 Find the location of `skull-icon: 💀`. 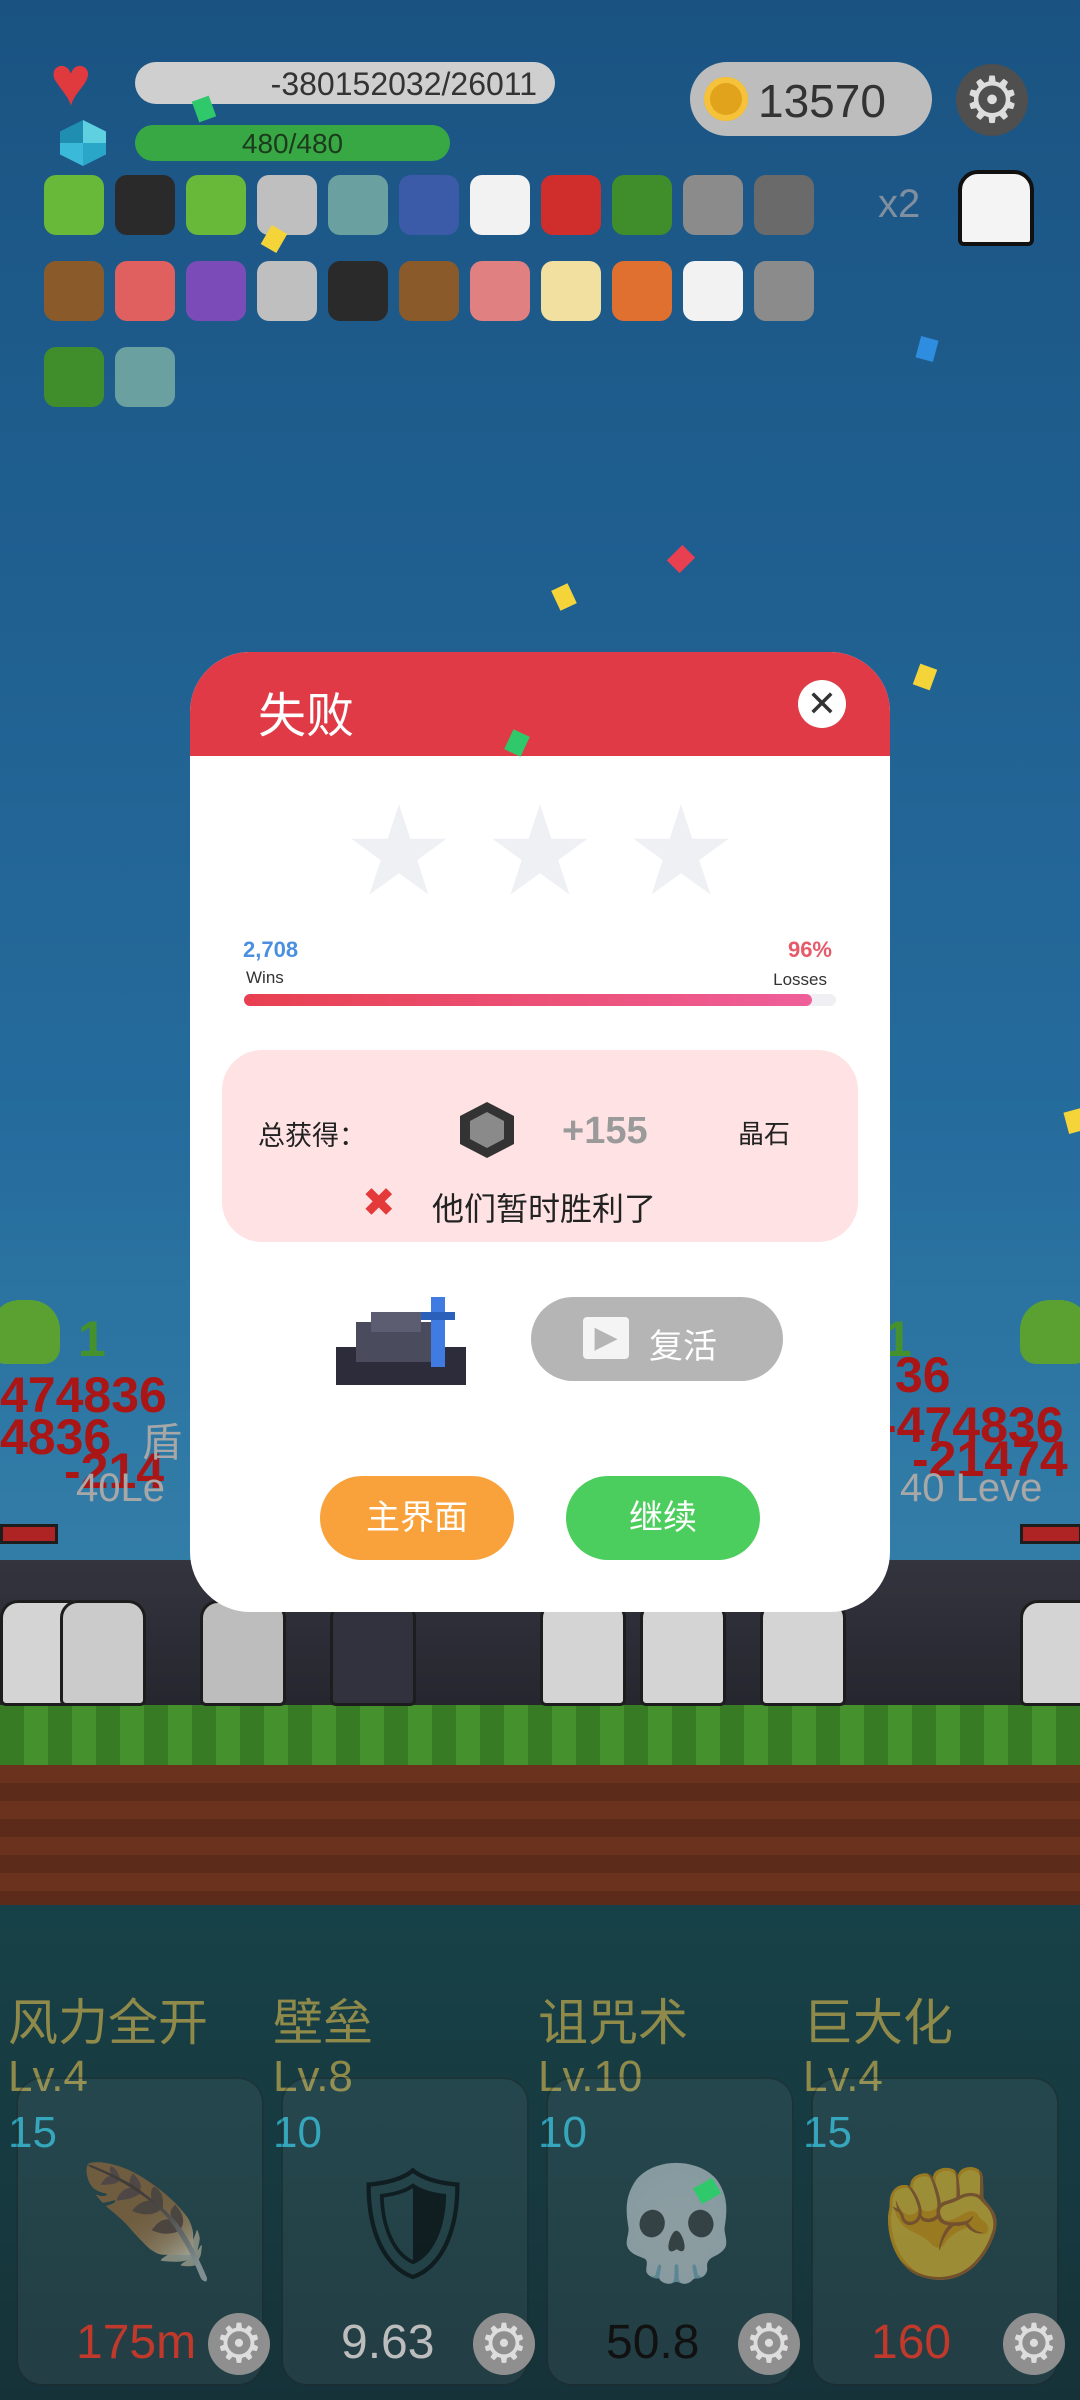

skull-icon: 💀 is located at coordinates (676, 2223).